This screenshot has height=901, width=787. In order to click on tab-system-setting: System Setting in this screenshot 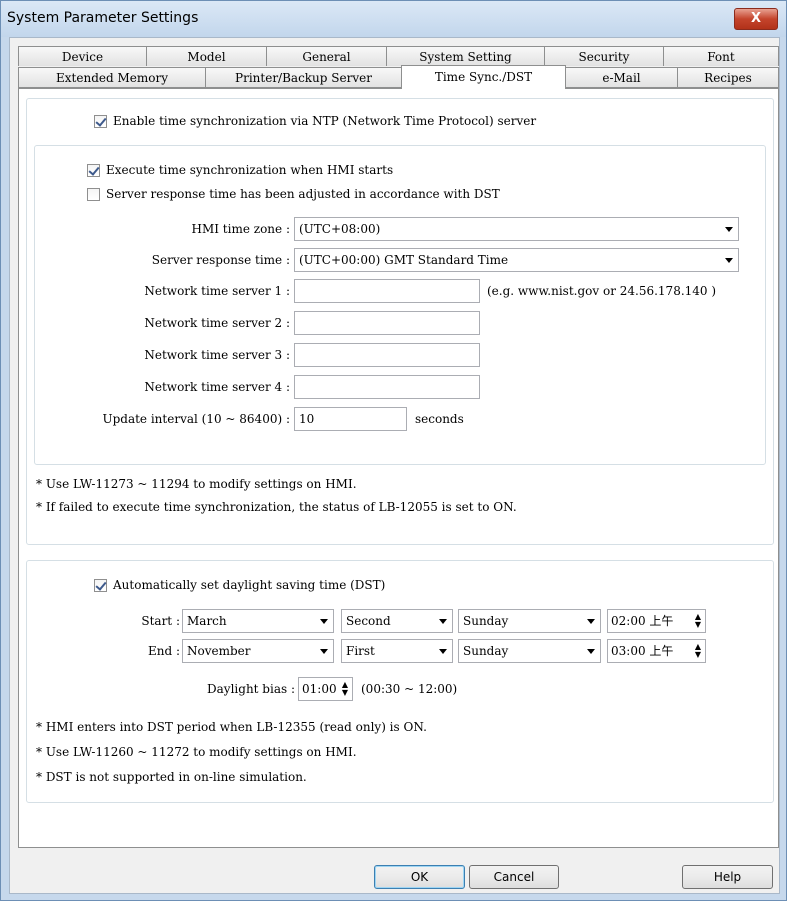, I will do `click(465, 56)`.